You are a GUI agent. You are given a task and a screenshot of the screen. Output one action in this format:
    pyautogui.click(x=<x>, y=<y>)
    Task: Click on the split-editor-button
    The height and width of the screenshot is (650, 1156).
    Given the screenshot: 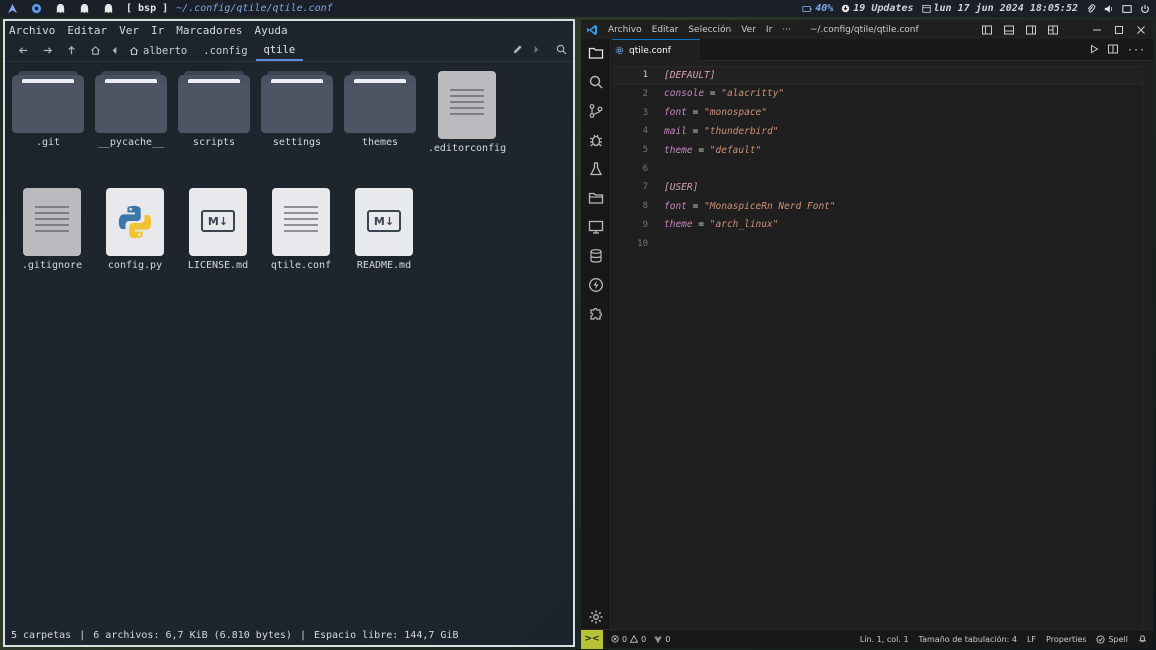 What is the action you would take?
    pyautogui.click(x=1112, y=50)
    